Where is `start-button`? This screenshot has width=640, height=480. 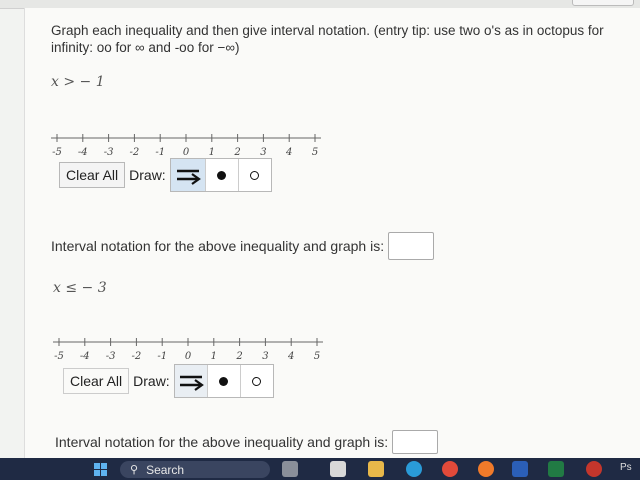
start-button is located at coordinates (100, 469).